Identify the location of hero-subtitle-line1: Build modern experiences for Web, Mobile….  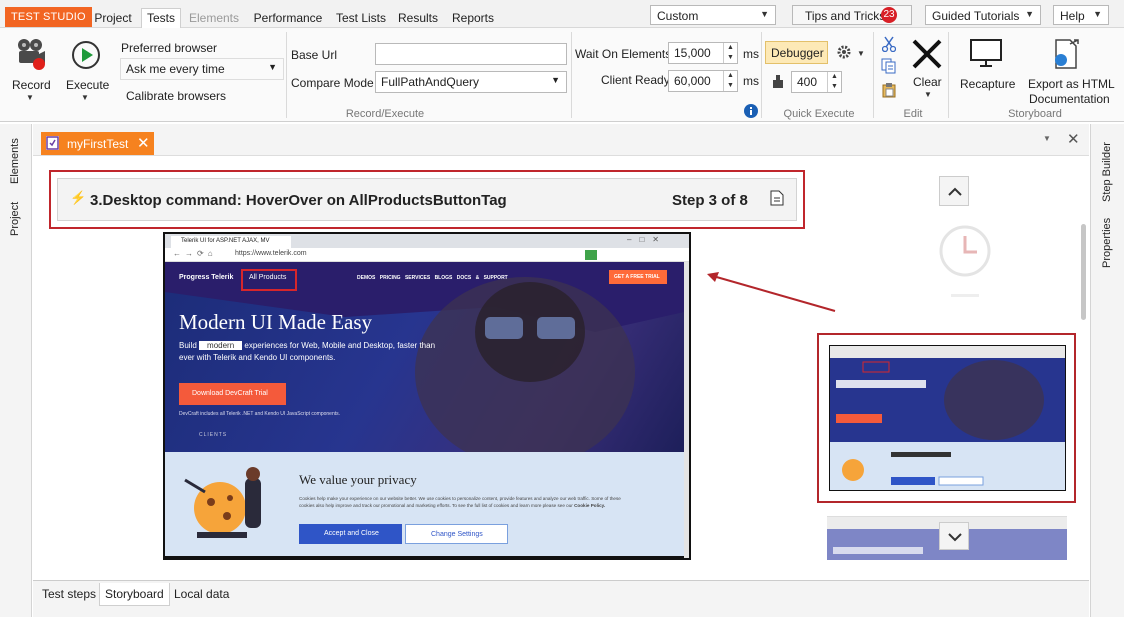
(307, 345).